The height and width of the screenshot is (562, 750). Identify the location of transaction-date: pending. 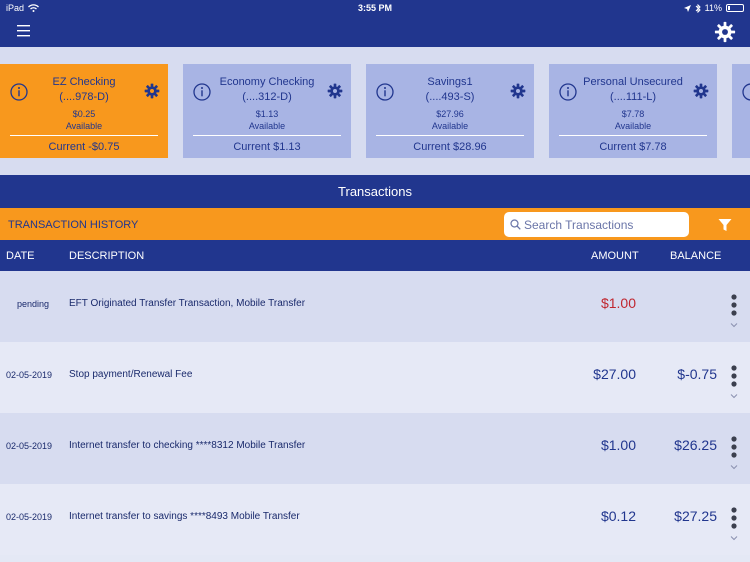
(33, 304).